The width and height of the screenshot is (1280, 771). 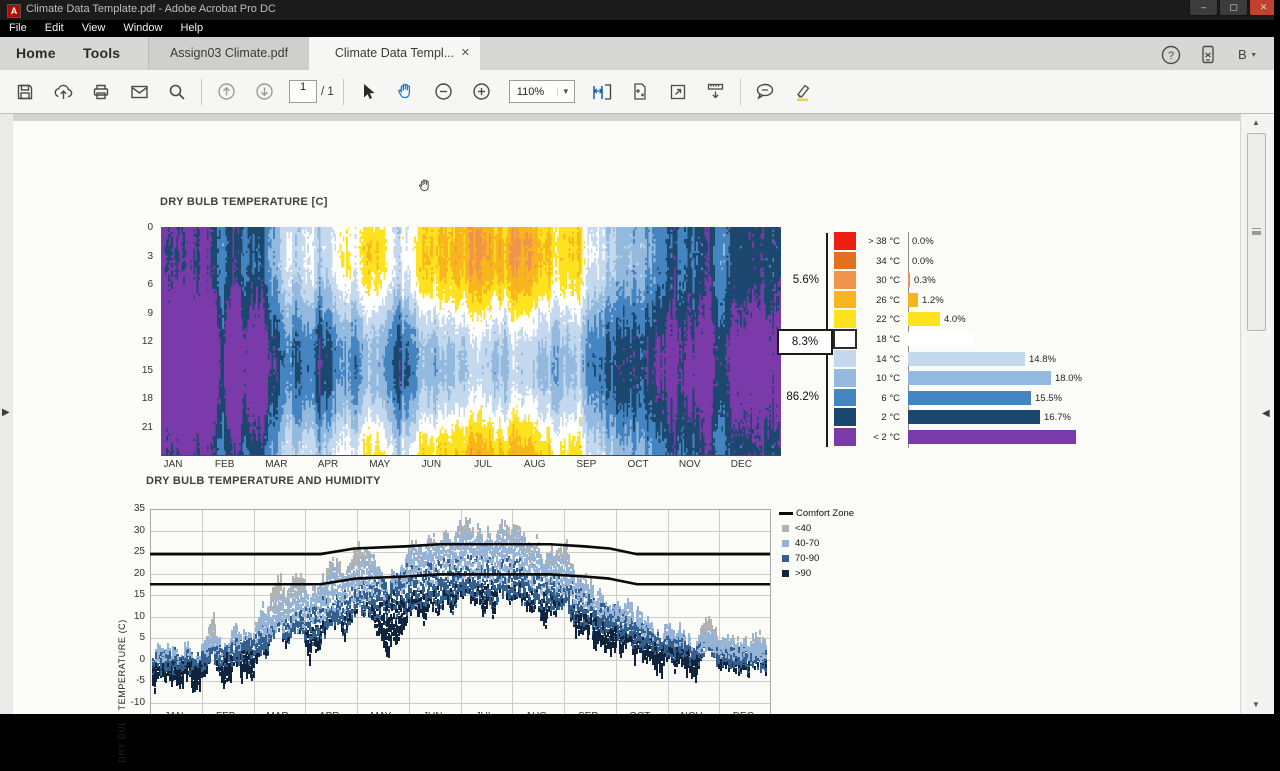 I want to click on next-page-button, so click(x=264, y=92).